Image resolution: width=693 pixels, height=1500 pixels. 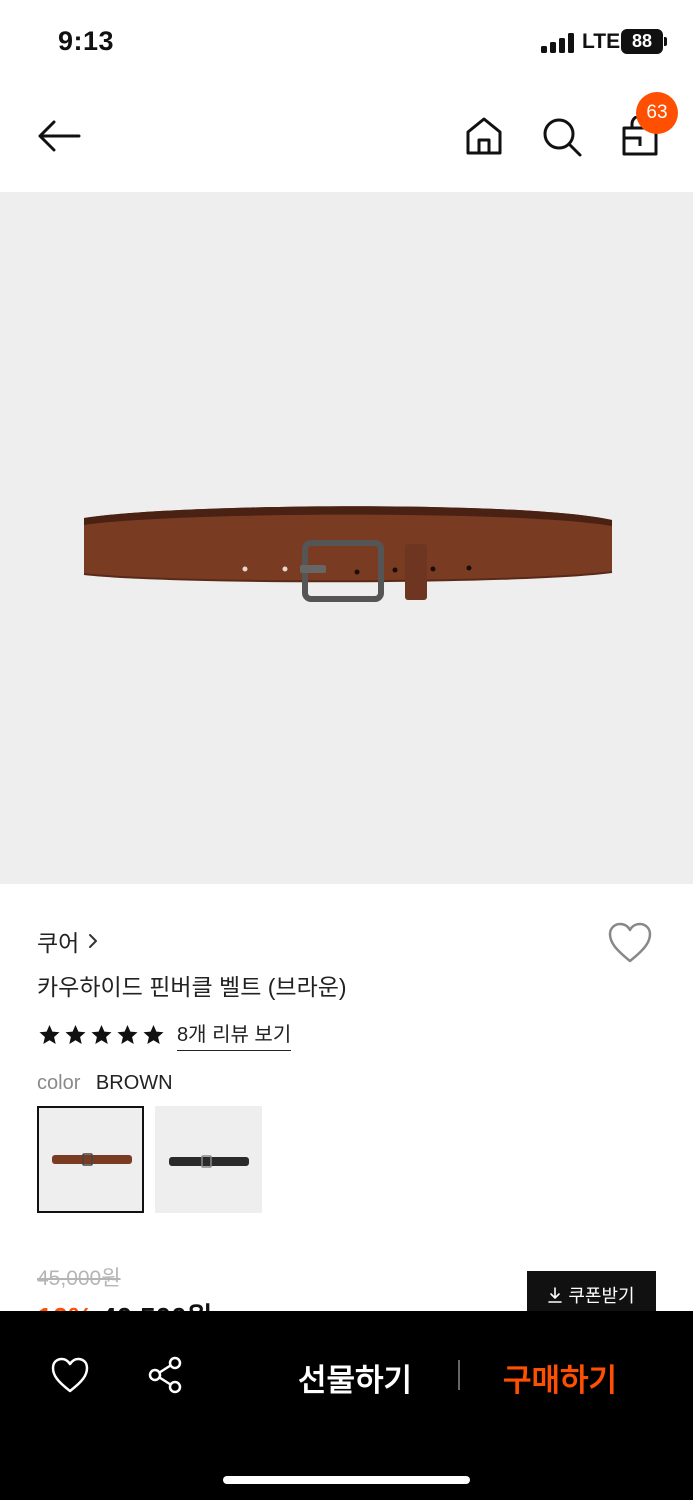 I want to click on home-icon, so click(x=484, y=136).